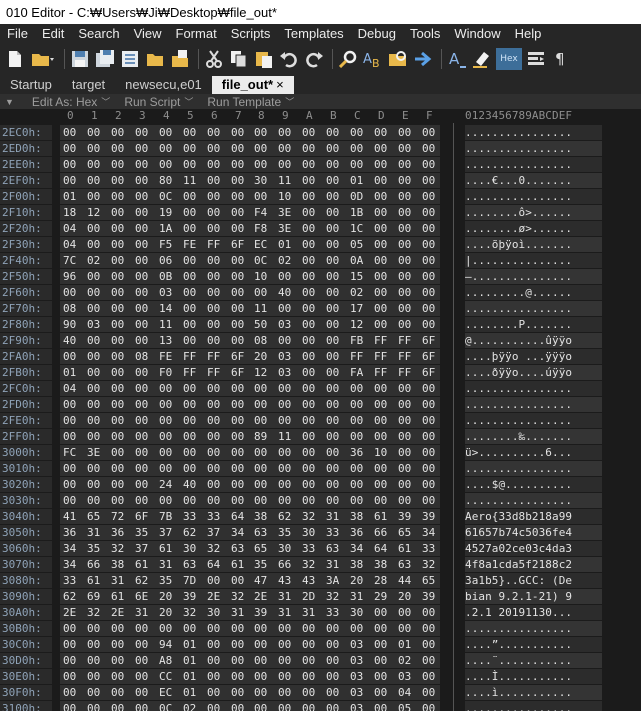 The image size is (641, 711). What do you see at coordinates (337, 580) in the screenshot?
I see `hex-byte: 3A` at bounding box center [337, 580].